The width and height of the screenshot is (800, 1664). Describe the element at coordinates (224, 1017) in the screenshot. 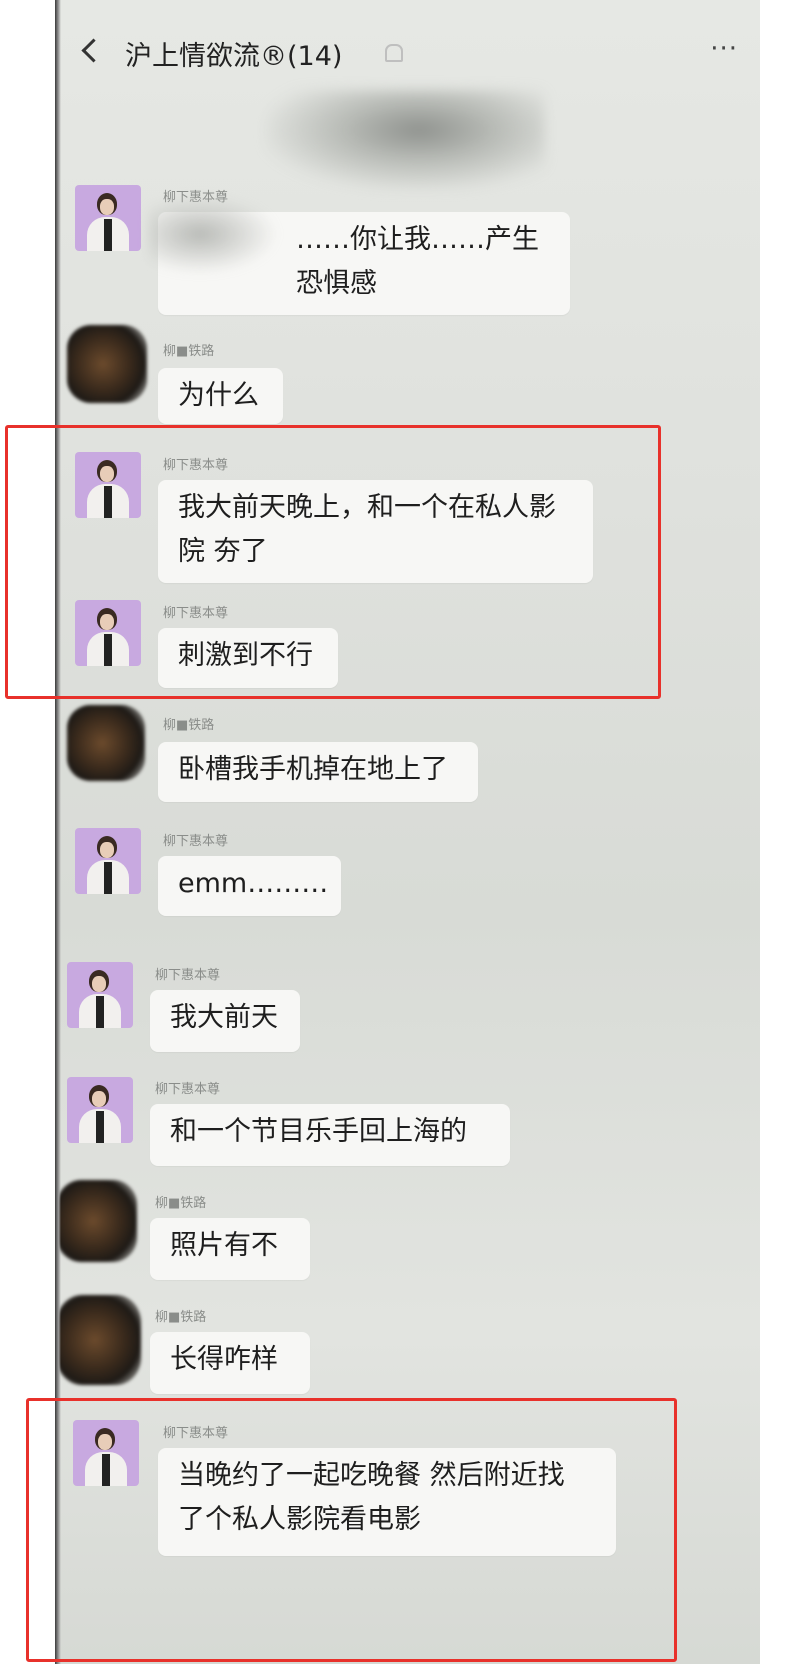

I see `message-text: 我大前天` at that location.